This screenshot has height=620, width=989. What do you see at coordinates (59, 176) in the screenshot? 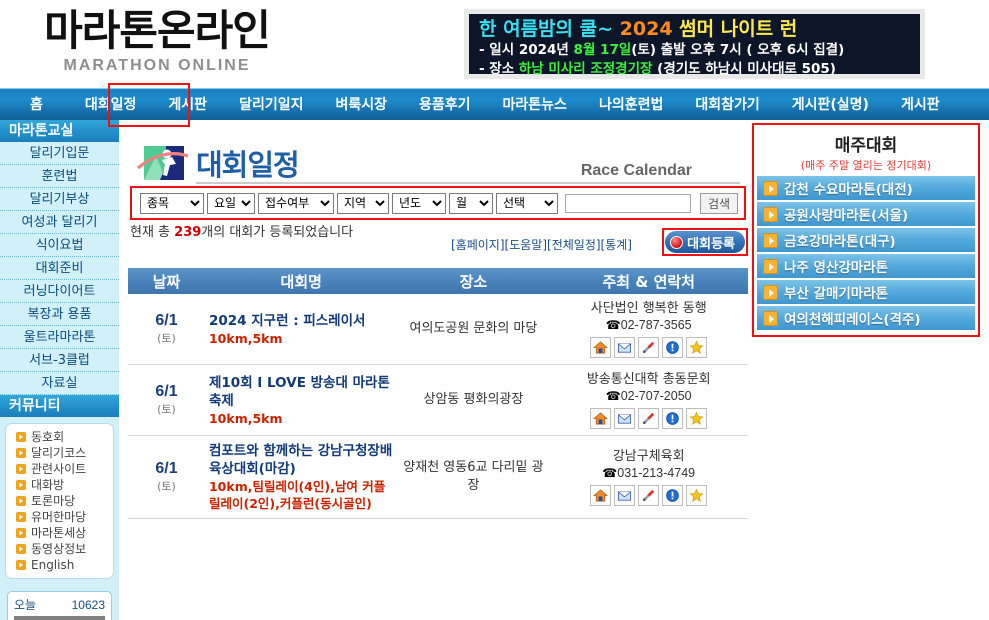
I see `sidebar-item-training: 훈련법` at bounding box center [59, 176].